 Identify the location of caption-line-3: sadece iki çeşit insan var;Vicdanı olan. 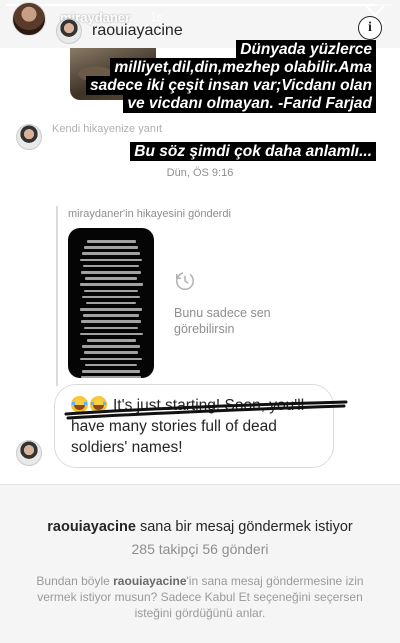
(231, 85).